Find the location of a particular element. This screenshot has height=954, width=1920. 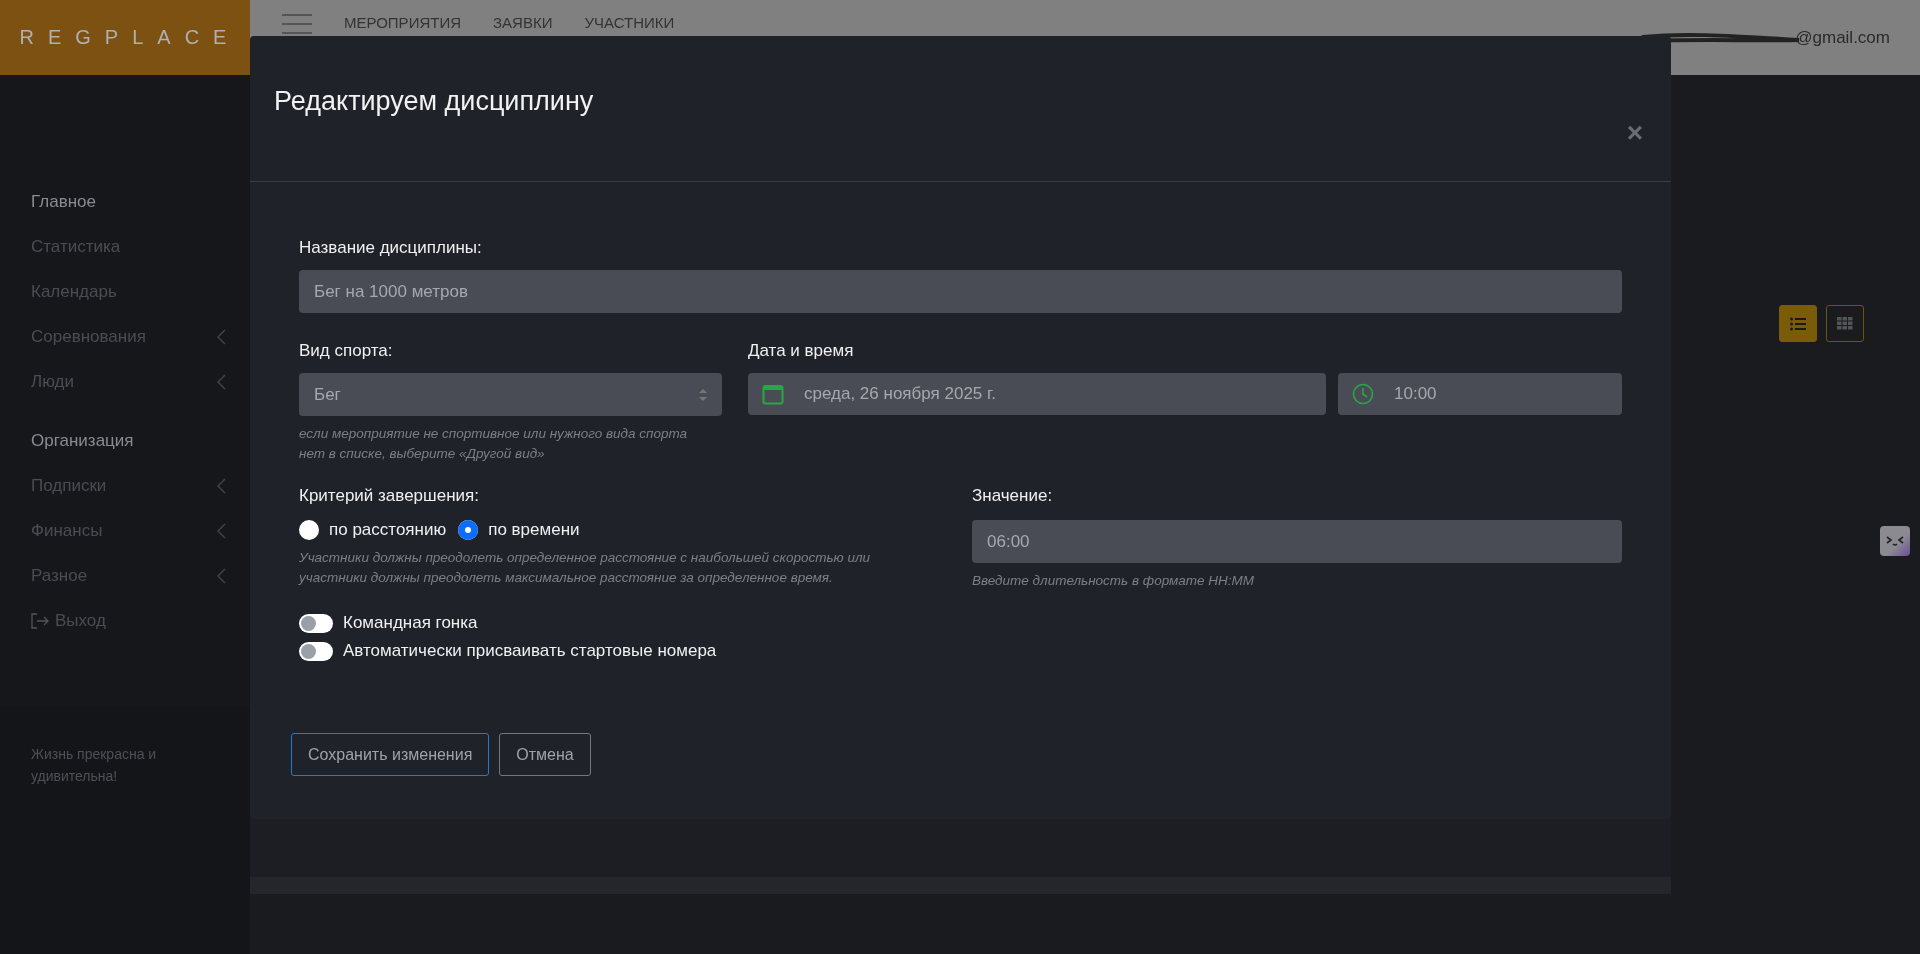

clock-icon is located at coordinates (1363, 394).